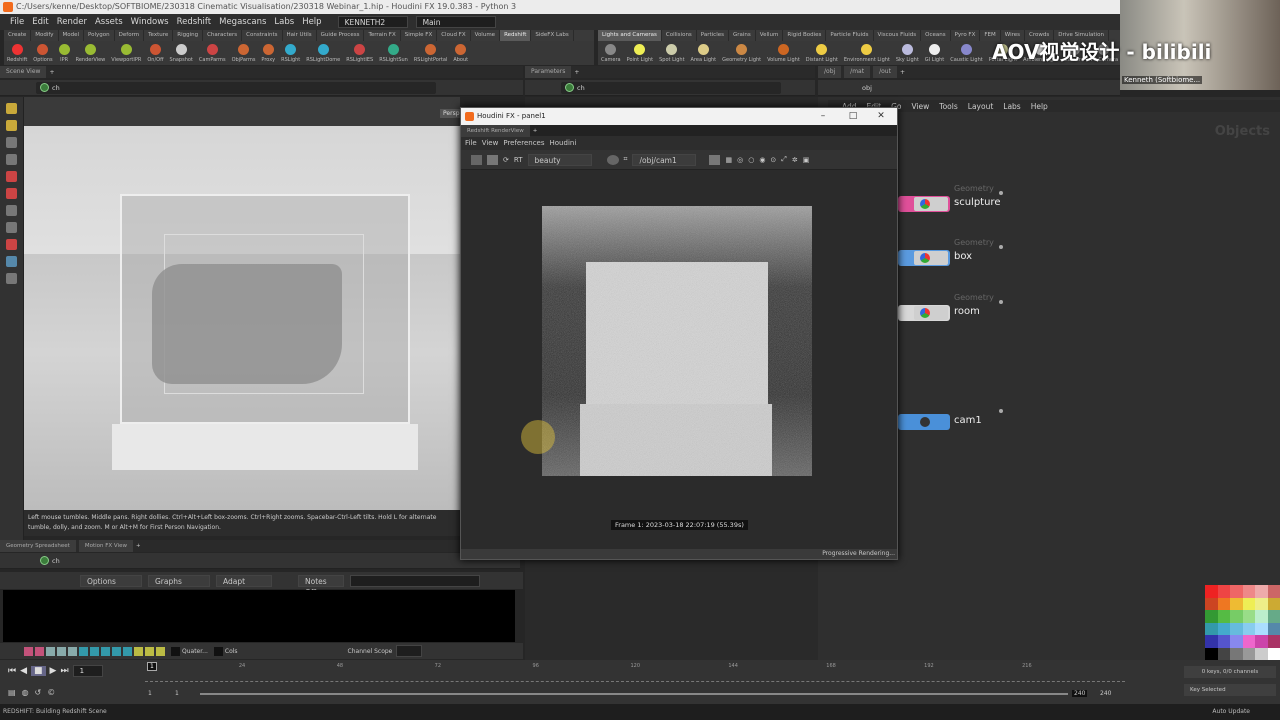 This screenshot has width=1280, height=720. I want to click on pose-tool-icon, so click(11, 142).